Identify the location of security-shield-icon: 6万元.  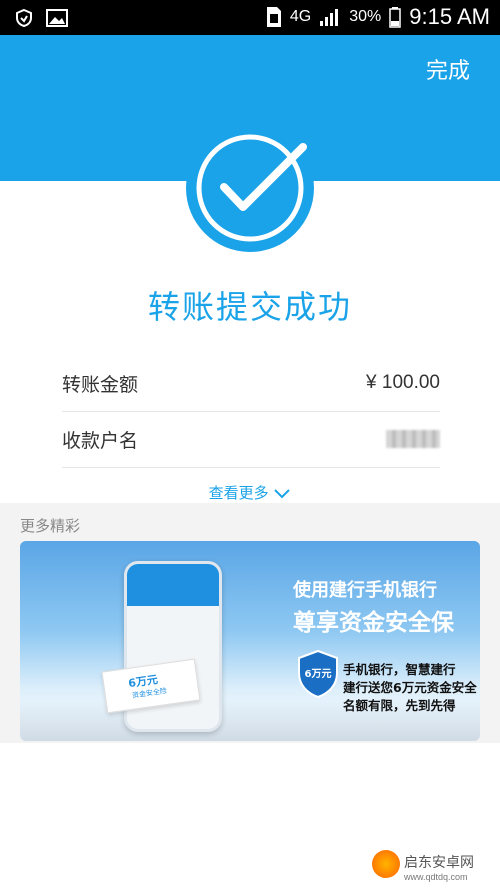
(318, 674).